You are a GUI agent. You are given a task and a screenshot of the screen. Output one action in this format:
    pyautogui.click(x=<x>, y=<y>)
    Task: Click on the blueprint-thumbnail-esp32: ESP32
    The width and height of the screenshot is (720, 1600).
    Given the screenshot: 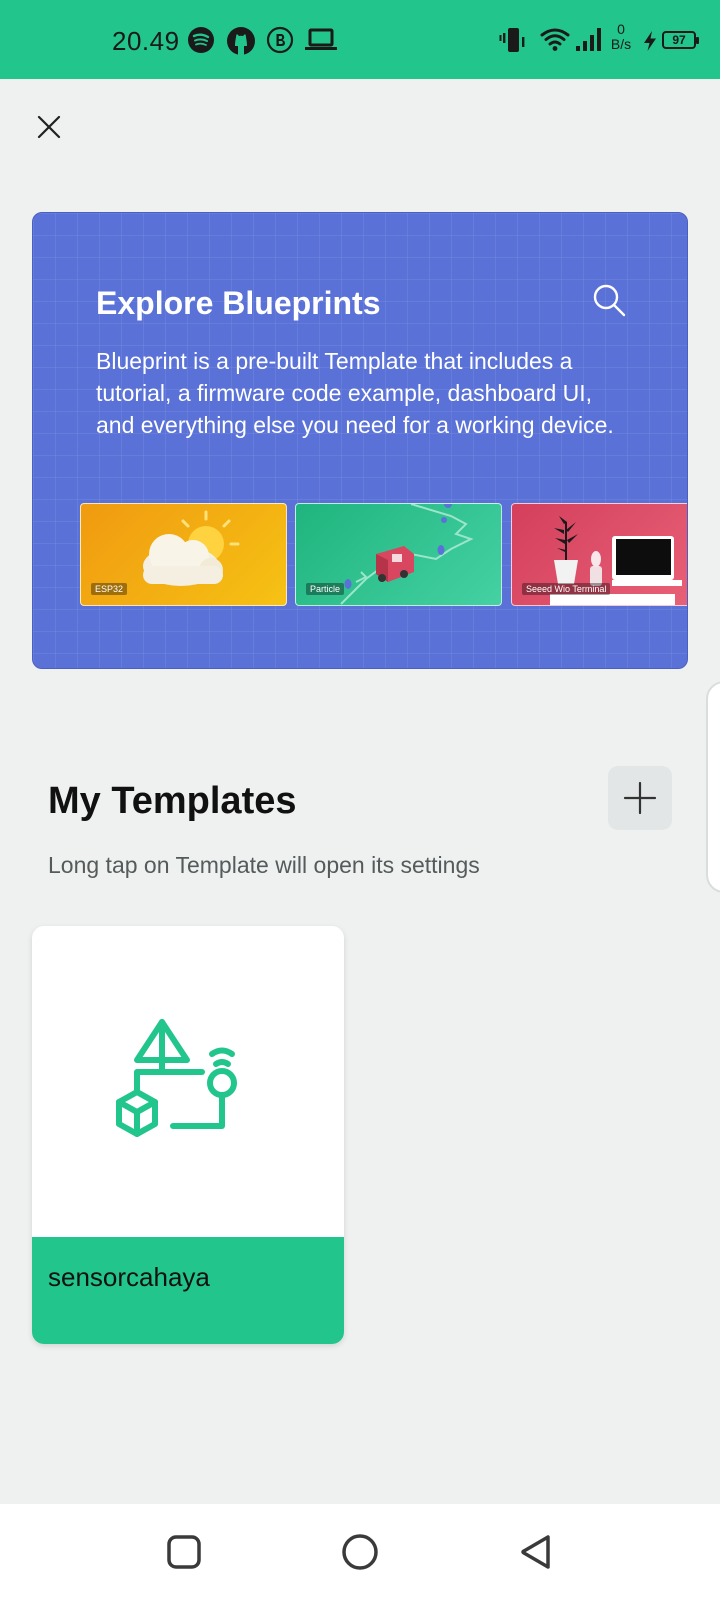 What is the action you would take?
    pyautogui.click(x=183, y=554)
    